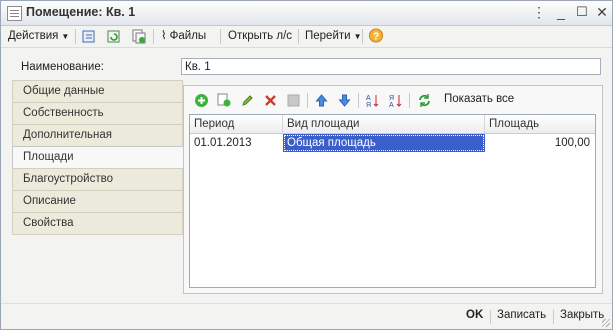  What do you see at coordinates (97, 91) in the screenshot?
I see `tab-general: Общие данные` at bounding box center [97, 91].